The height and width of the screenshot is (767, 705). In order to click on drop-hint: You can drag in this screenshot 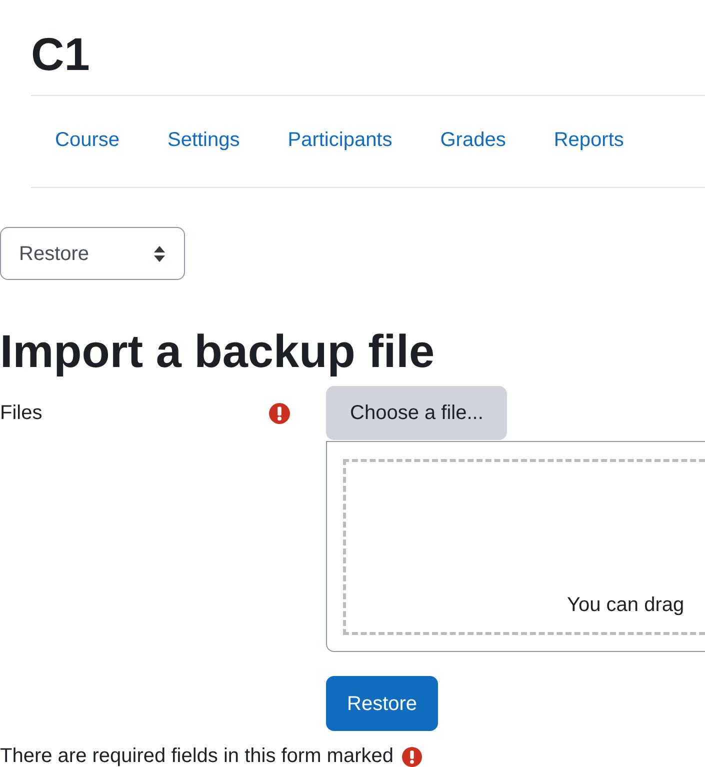, I will do `click(625, 605)`.